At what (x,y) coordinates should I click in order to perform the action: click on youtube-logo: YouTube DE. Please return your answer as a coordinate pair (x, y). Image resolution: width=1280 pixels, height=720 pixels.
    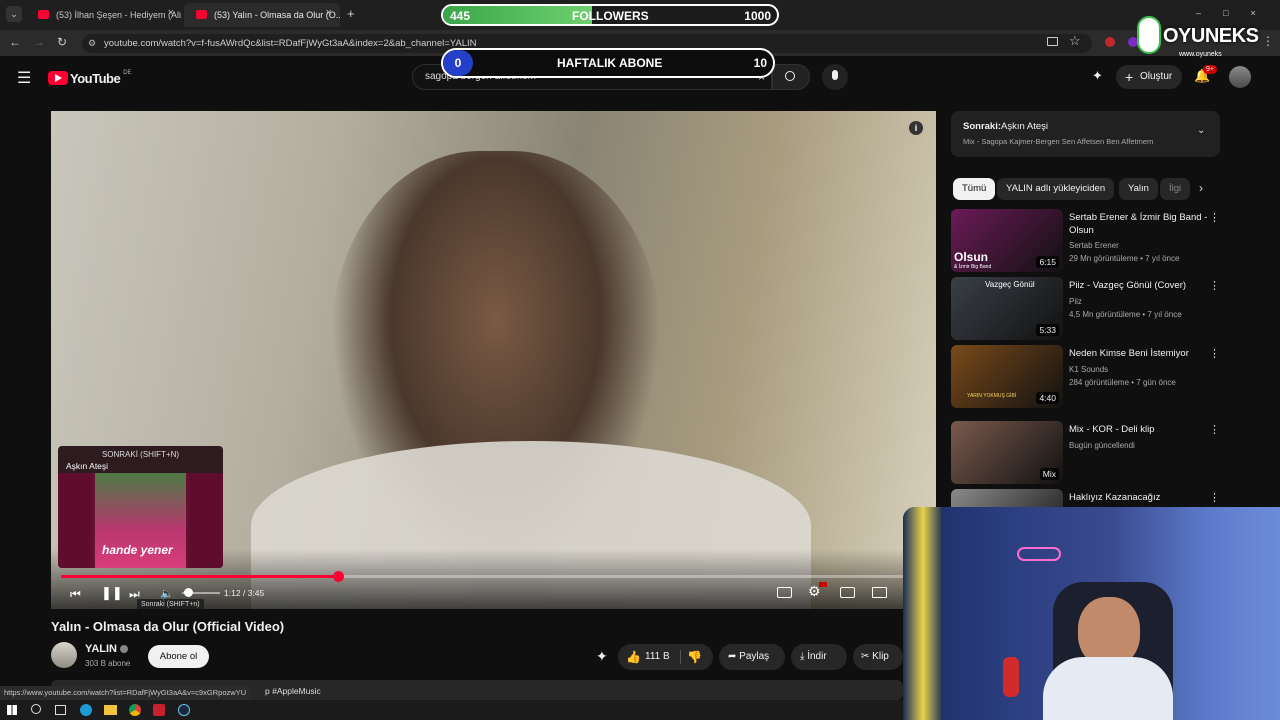
    Looking at the image, I should click on (90, 78).